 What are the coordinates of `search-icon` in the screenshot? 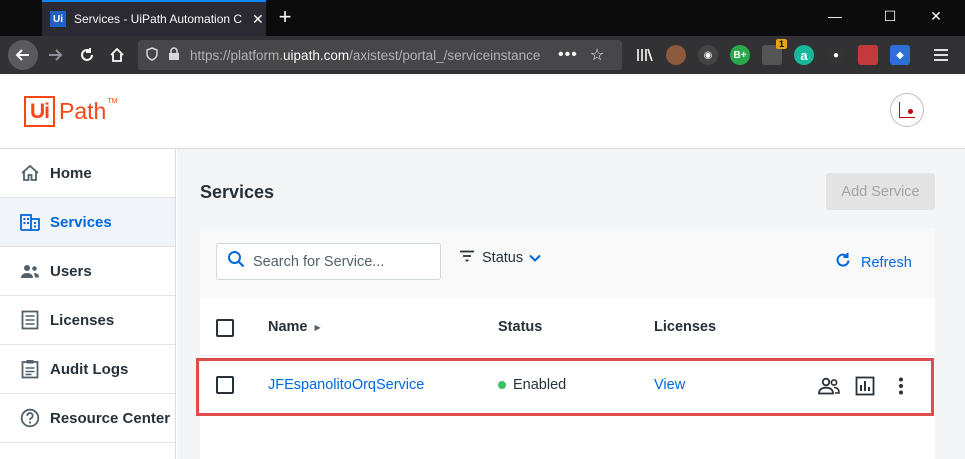 It's located at (236, 261).